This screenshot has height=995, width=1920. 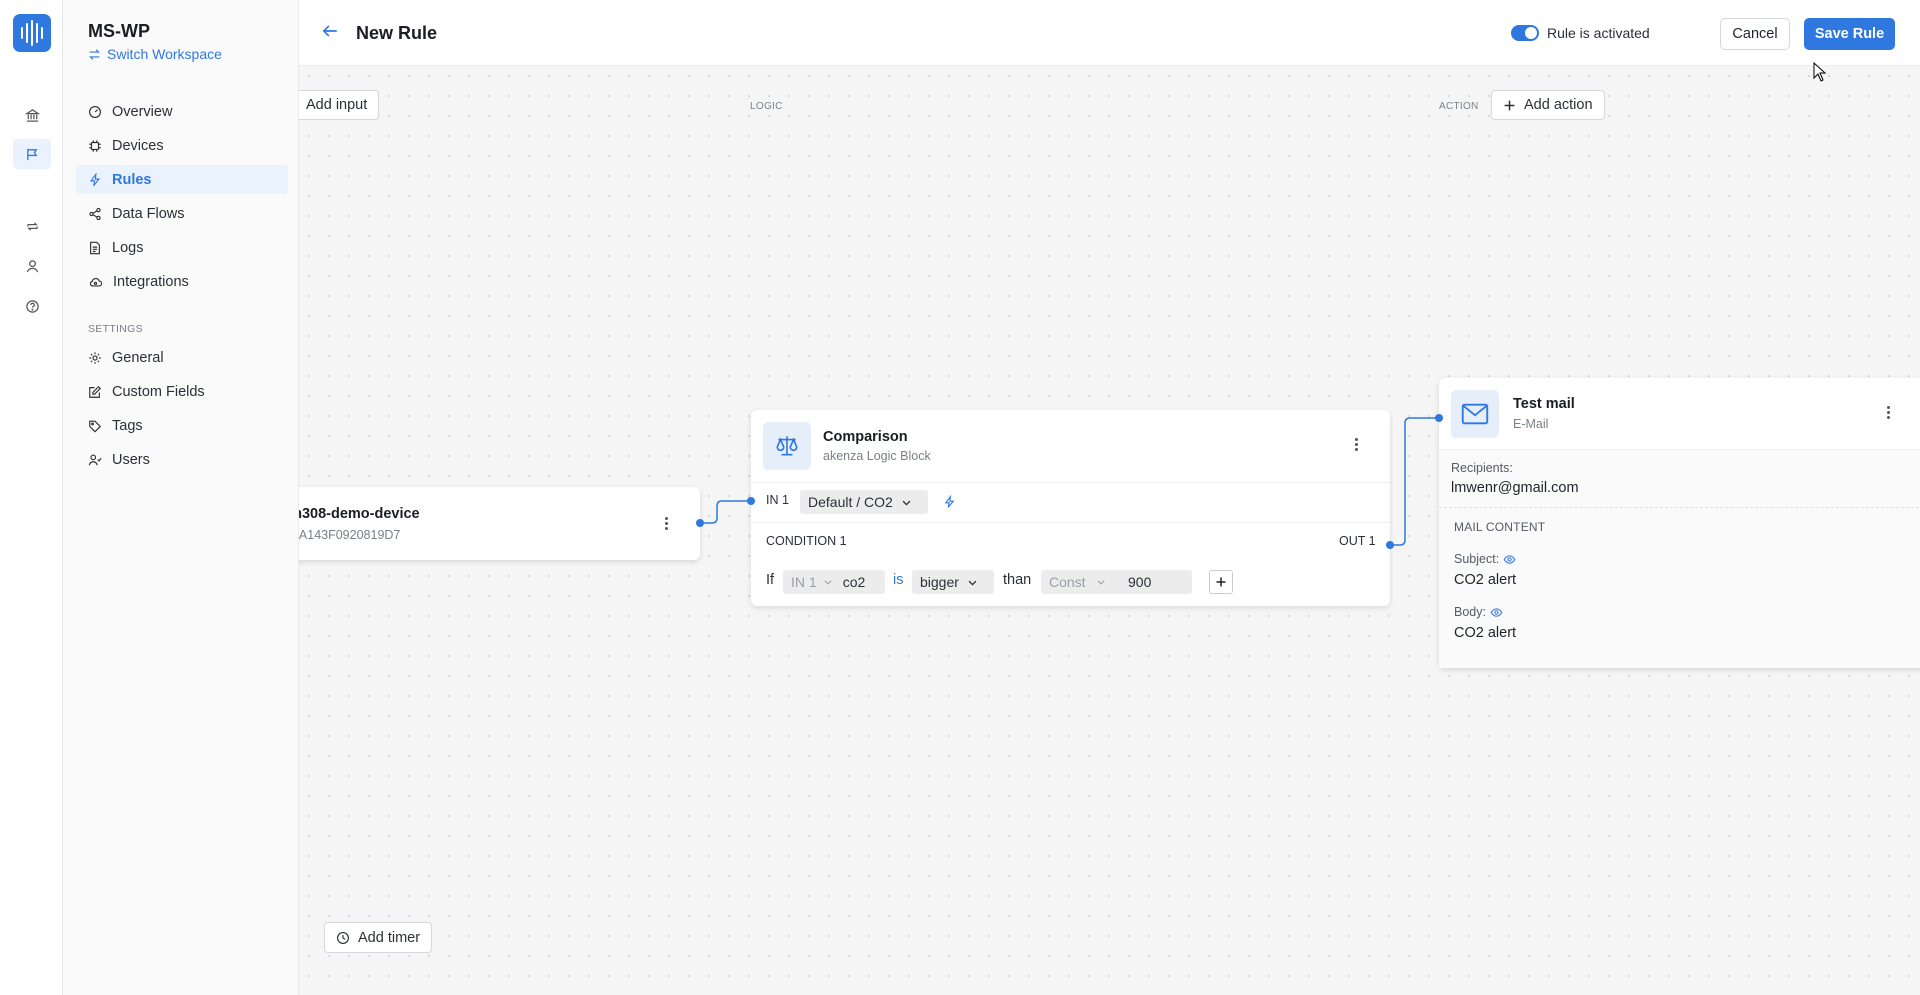 I want to click on const-label: Const, so click(x=1067, y=582).